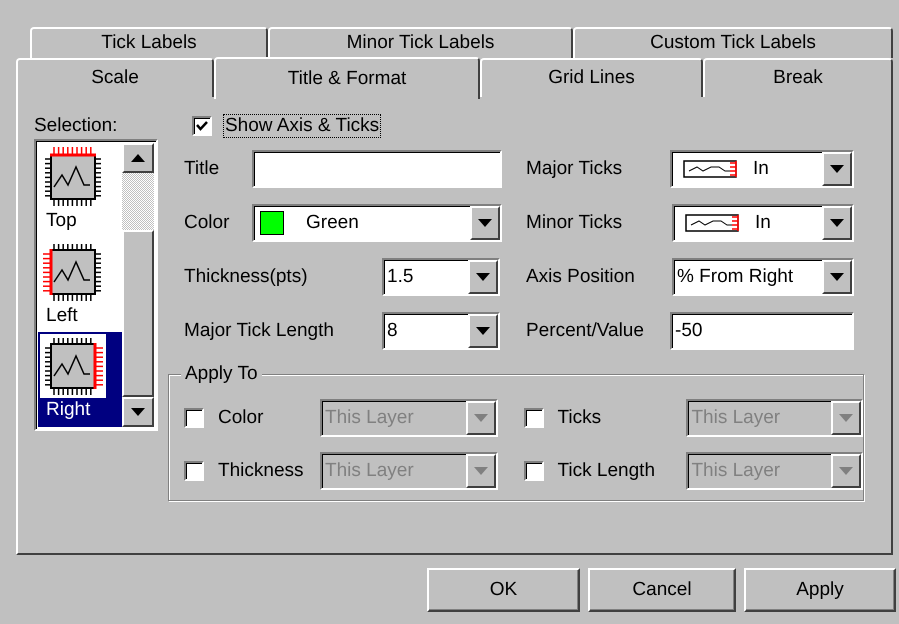 The width and height of the screenshot is (899, 624). Describe the element at coordinates (441, 331) in the screenshot. I see `dropdown: 8` at that location.